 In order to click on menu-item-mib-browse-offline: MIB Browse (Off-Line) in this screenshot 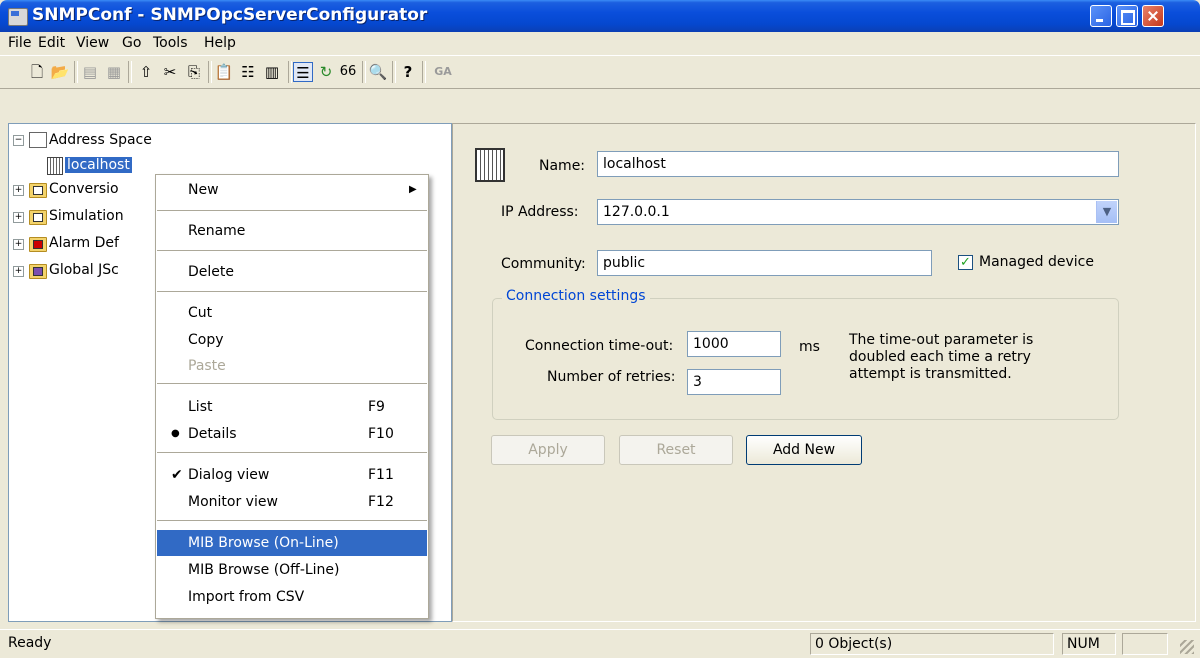, I will do `click(292, 570)`.